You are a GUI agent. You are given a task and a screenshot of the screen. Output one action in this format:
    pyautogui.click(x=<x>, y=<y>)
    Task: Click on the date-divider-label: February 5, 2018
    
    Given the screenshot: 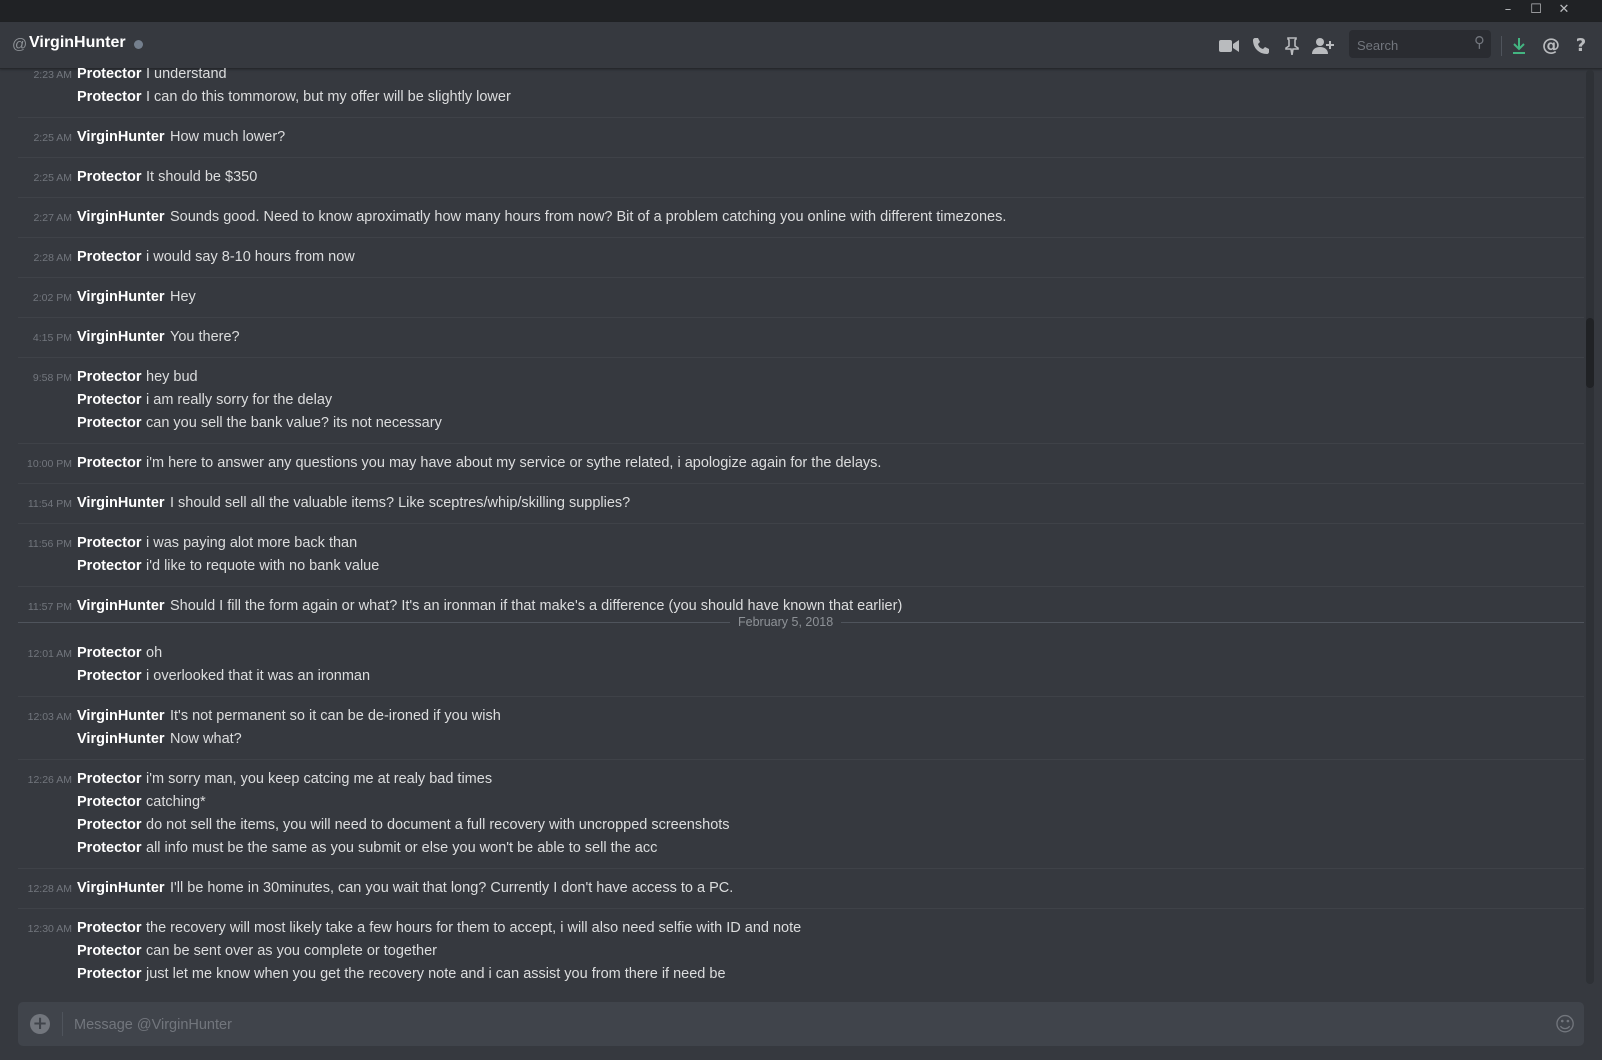 What is the action you would take?
    pyautogui.click(x=786, y=622)
    